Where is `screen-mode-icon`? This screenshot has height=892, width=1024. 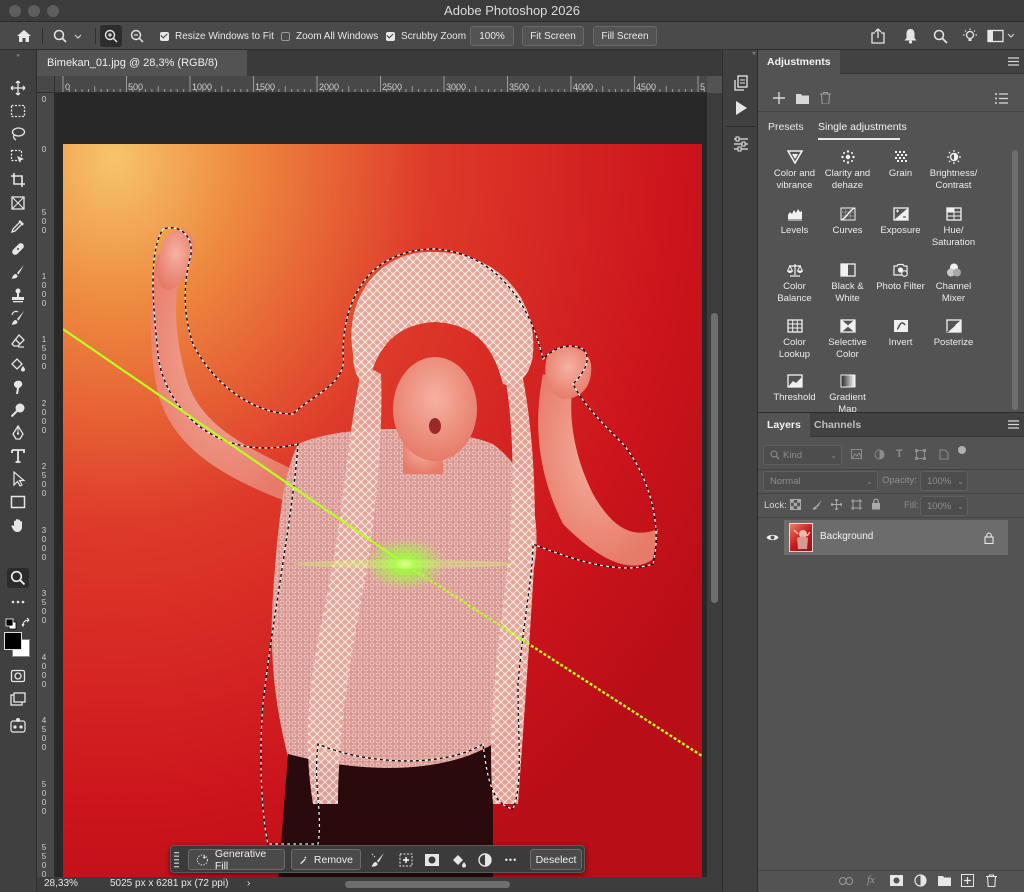 screen-mode-icon is located at coordinates (18, 699).